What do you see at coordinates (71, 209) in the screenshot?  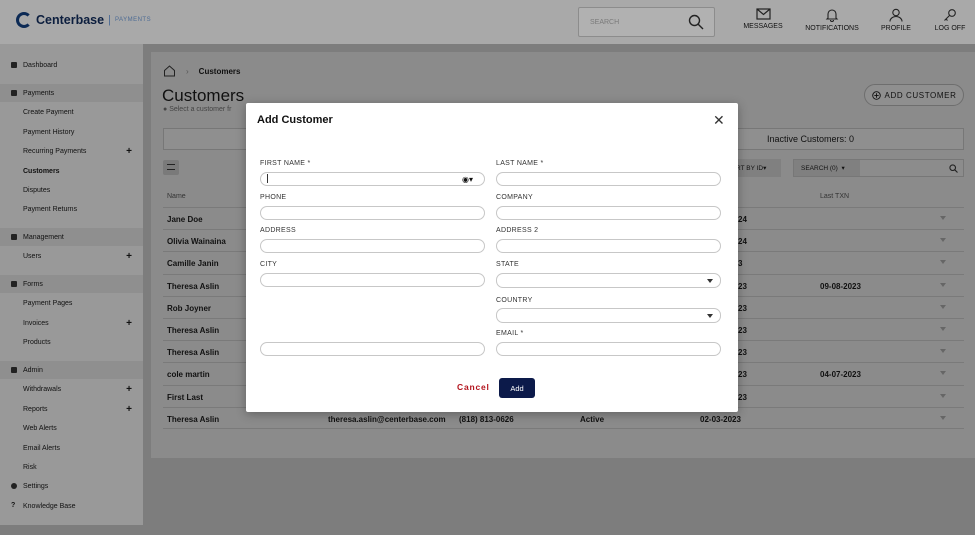 I see `sidebar-item-payment-returns: Payment Returns` at bounding box center [71, 209].